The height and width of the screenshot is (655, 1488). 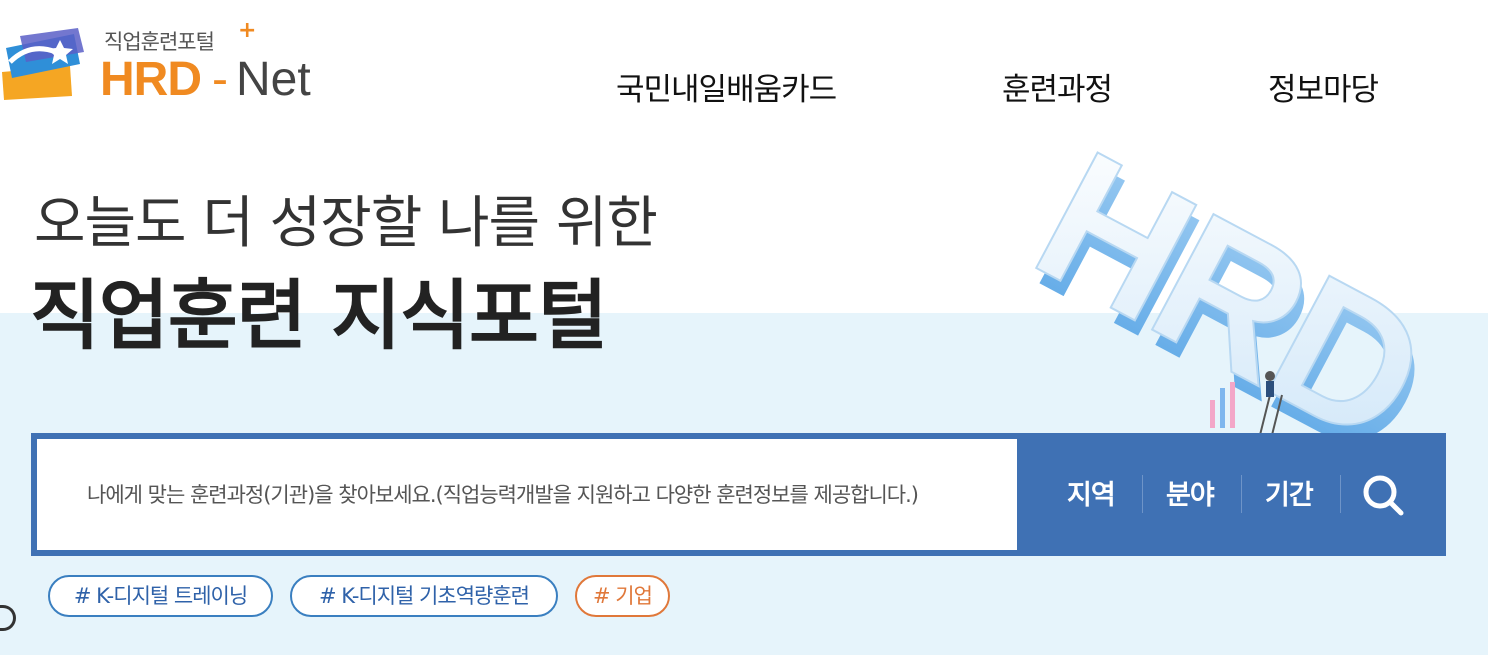 I want to click on nav-item-info-plaza: 정보마당, so click(x=1323, y=86).